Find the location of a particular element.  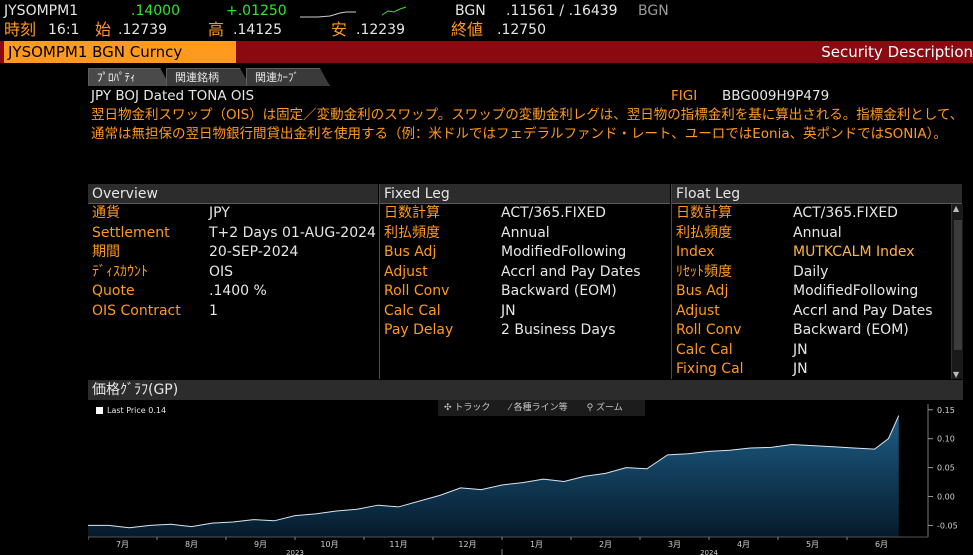

x-year-label: 2024 is located at coordinates (709, 552).